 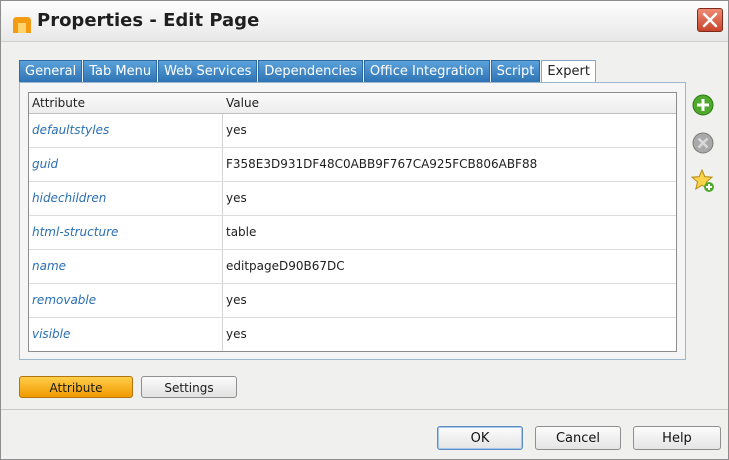 I want to click on attribute-button: Attribute, so click(x=76, y=387).